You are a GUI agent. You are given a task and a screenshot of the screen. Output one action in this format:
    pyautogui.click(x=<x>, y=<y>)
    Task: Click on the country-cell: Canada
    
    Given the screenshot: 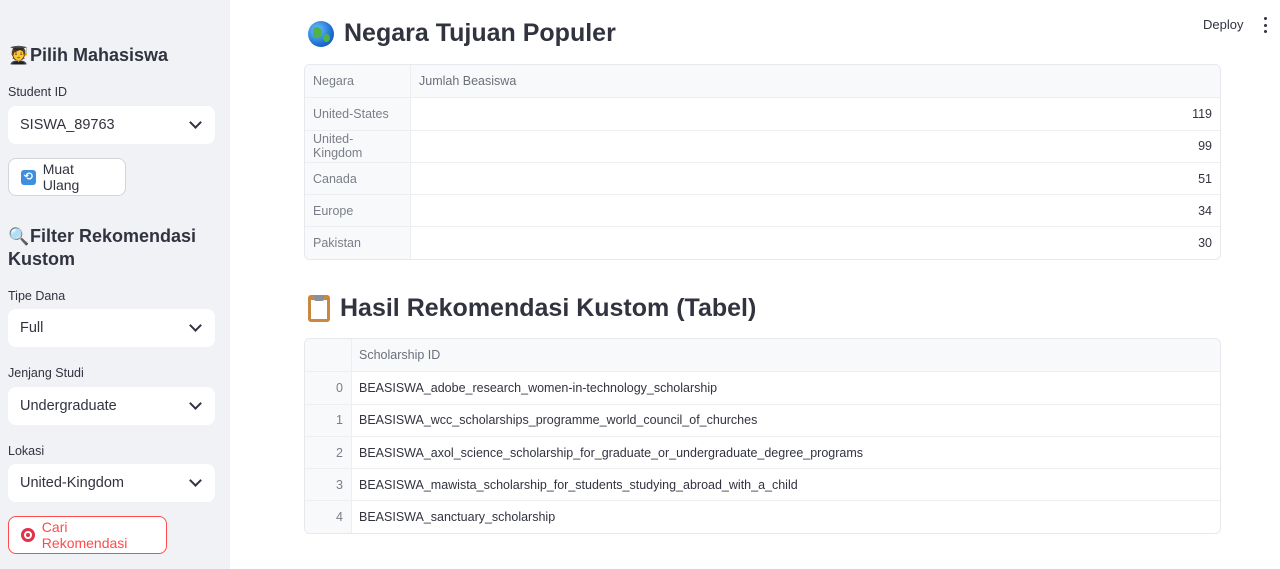 What is the action you would take?
    pyautogui.click(x=358, y=178)
    